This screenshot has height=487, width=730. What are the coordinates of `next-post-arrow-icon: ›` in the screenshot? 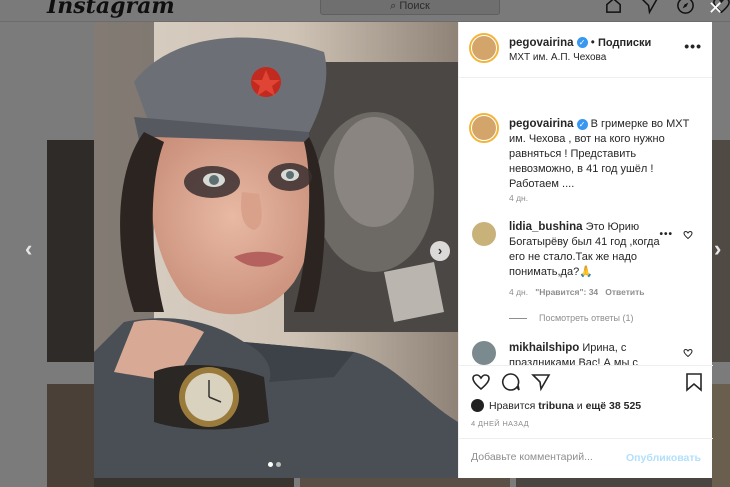 It's located at (717, 249).